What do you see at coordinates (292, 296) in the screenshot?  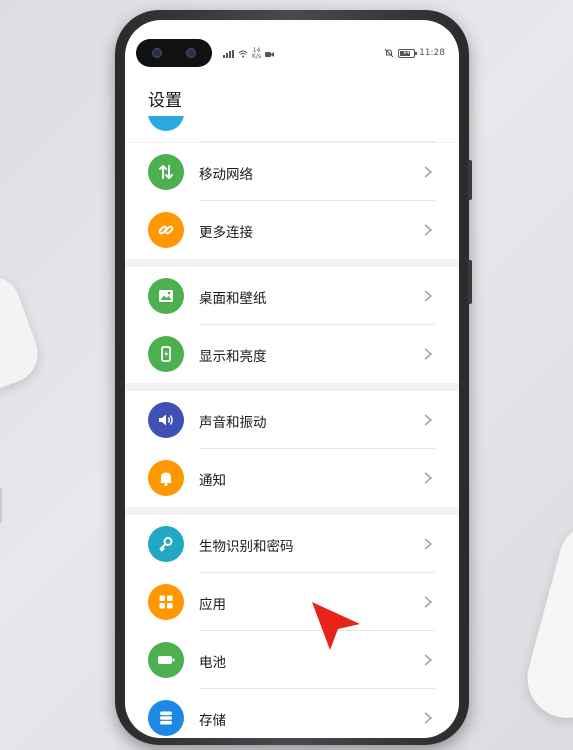 I see `settings-item-wallpaper: 桌面和壁纸` at bounding box center [292, 296].